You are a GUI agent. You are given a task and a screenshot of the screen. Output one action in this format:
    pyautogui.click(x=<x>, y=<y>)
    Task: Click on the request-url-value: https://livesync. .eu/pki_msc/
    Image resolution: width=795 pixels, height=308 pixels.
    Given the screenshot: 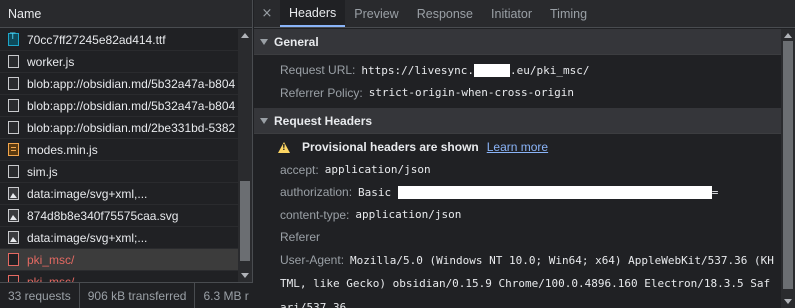 What is the action you would take?
    pyautogui.click(x=475, y=70)
    